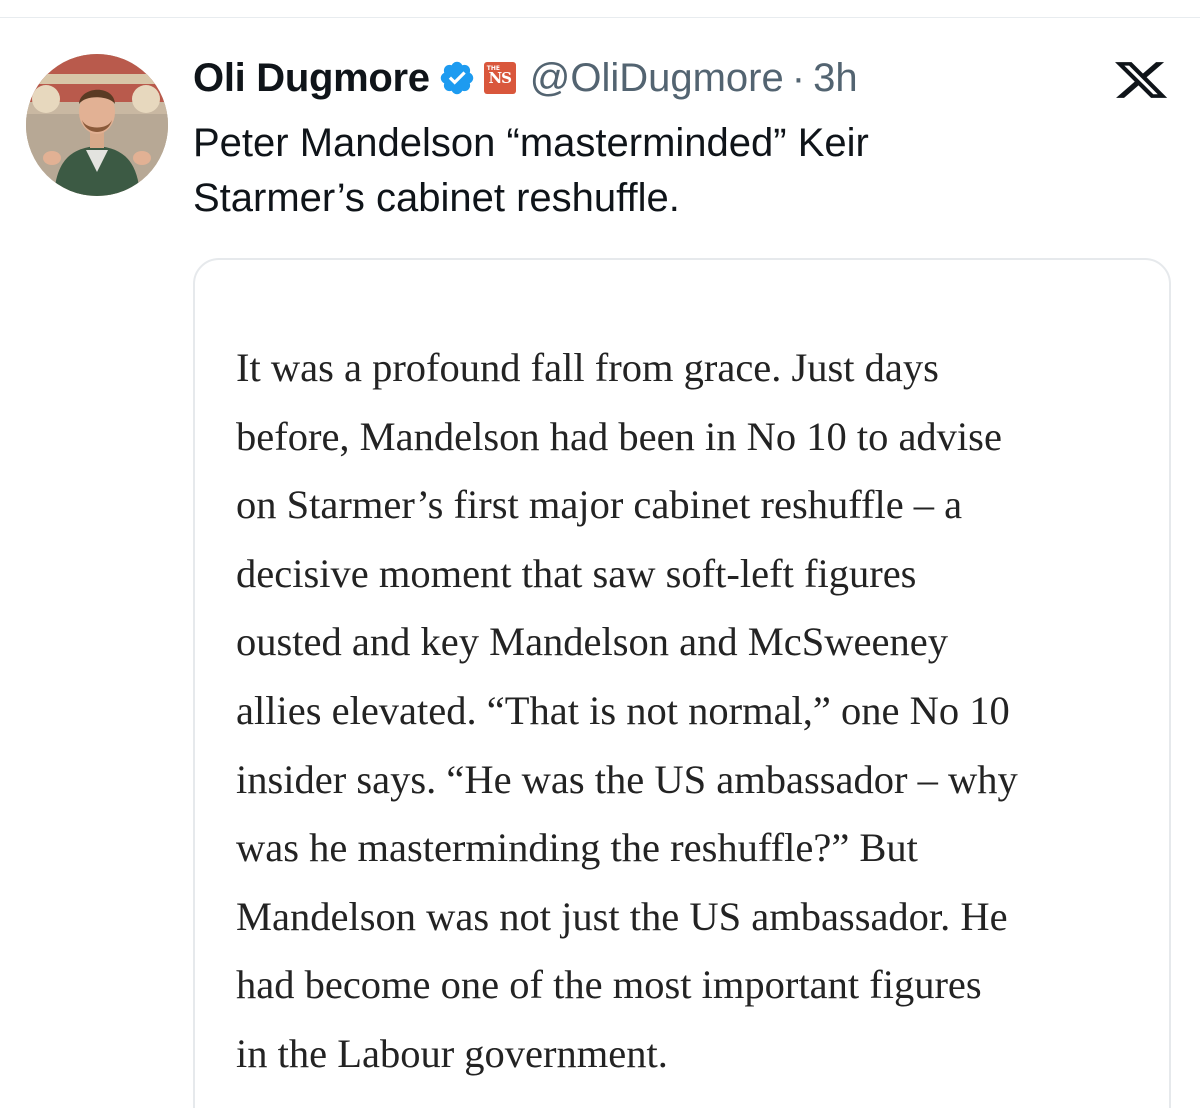  What do you see at coordinates (531, 143) in the screenshot?
I see `tweet-text-line: Peter Mandelson “masterminded” Keir` at bounding box center [531, 143].